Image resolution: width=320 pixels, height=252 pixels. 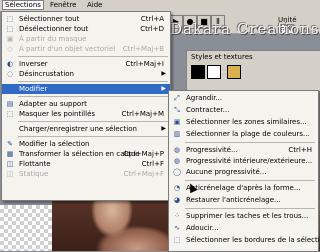 I want to click on borders-icon: ⬚, so click(x=177, y=240).